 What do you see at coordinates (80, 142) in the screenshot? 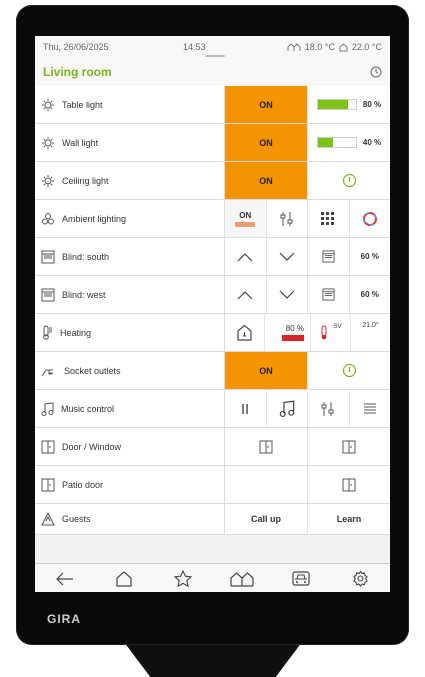
I see `row-label: Wall light` at bounding box center [80, 142].